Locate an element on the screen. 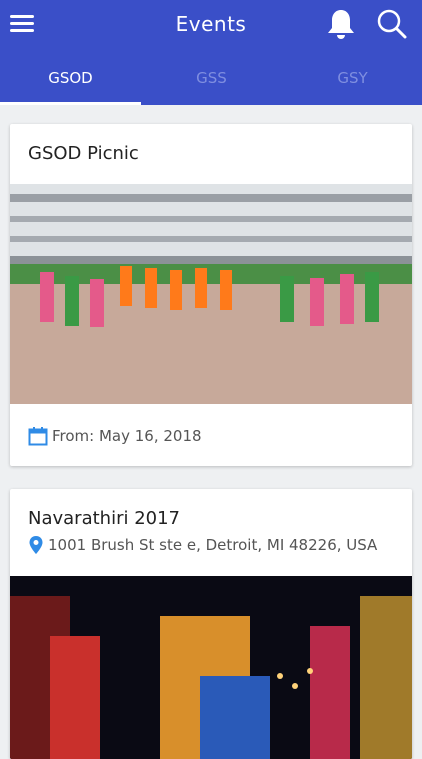 Image resolution: width=422 pixels, height=759 pixels. map-pin-icon is located at coordinates (36, 545).